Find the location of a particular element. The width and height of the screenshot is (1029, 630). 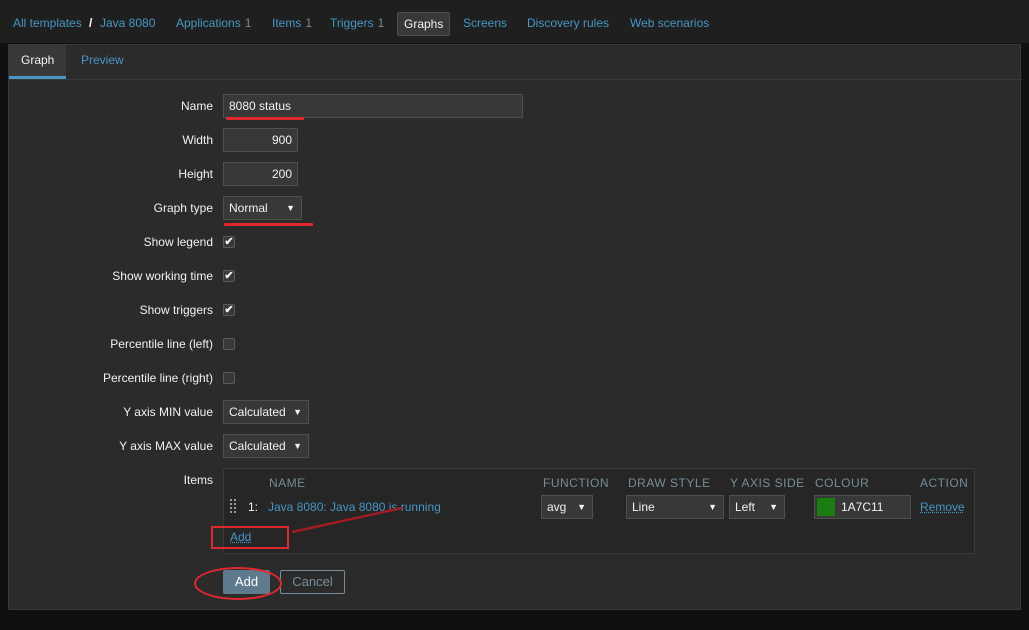

item-colour-input: 1A7C11 is located at coordinates (862, 507).